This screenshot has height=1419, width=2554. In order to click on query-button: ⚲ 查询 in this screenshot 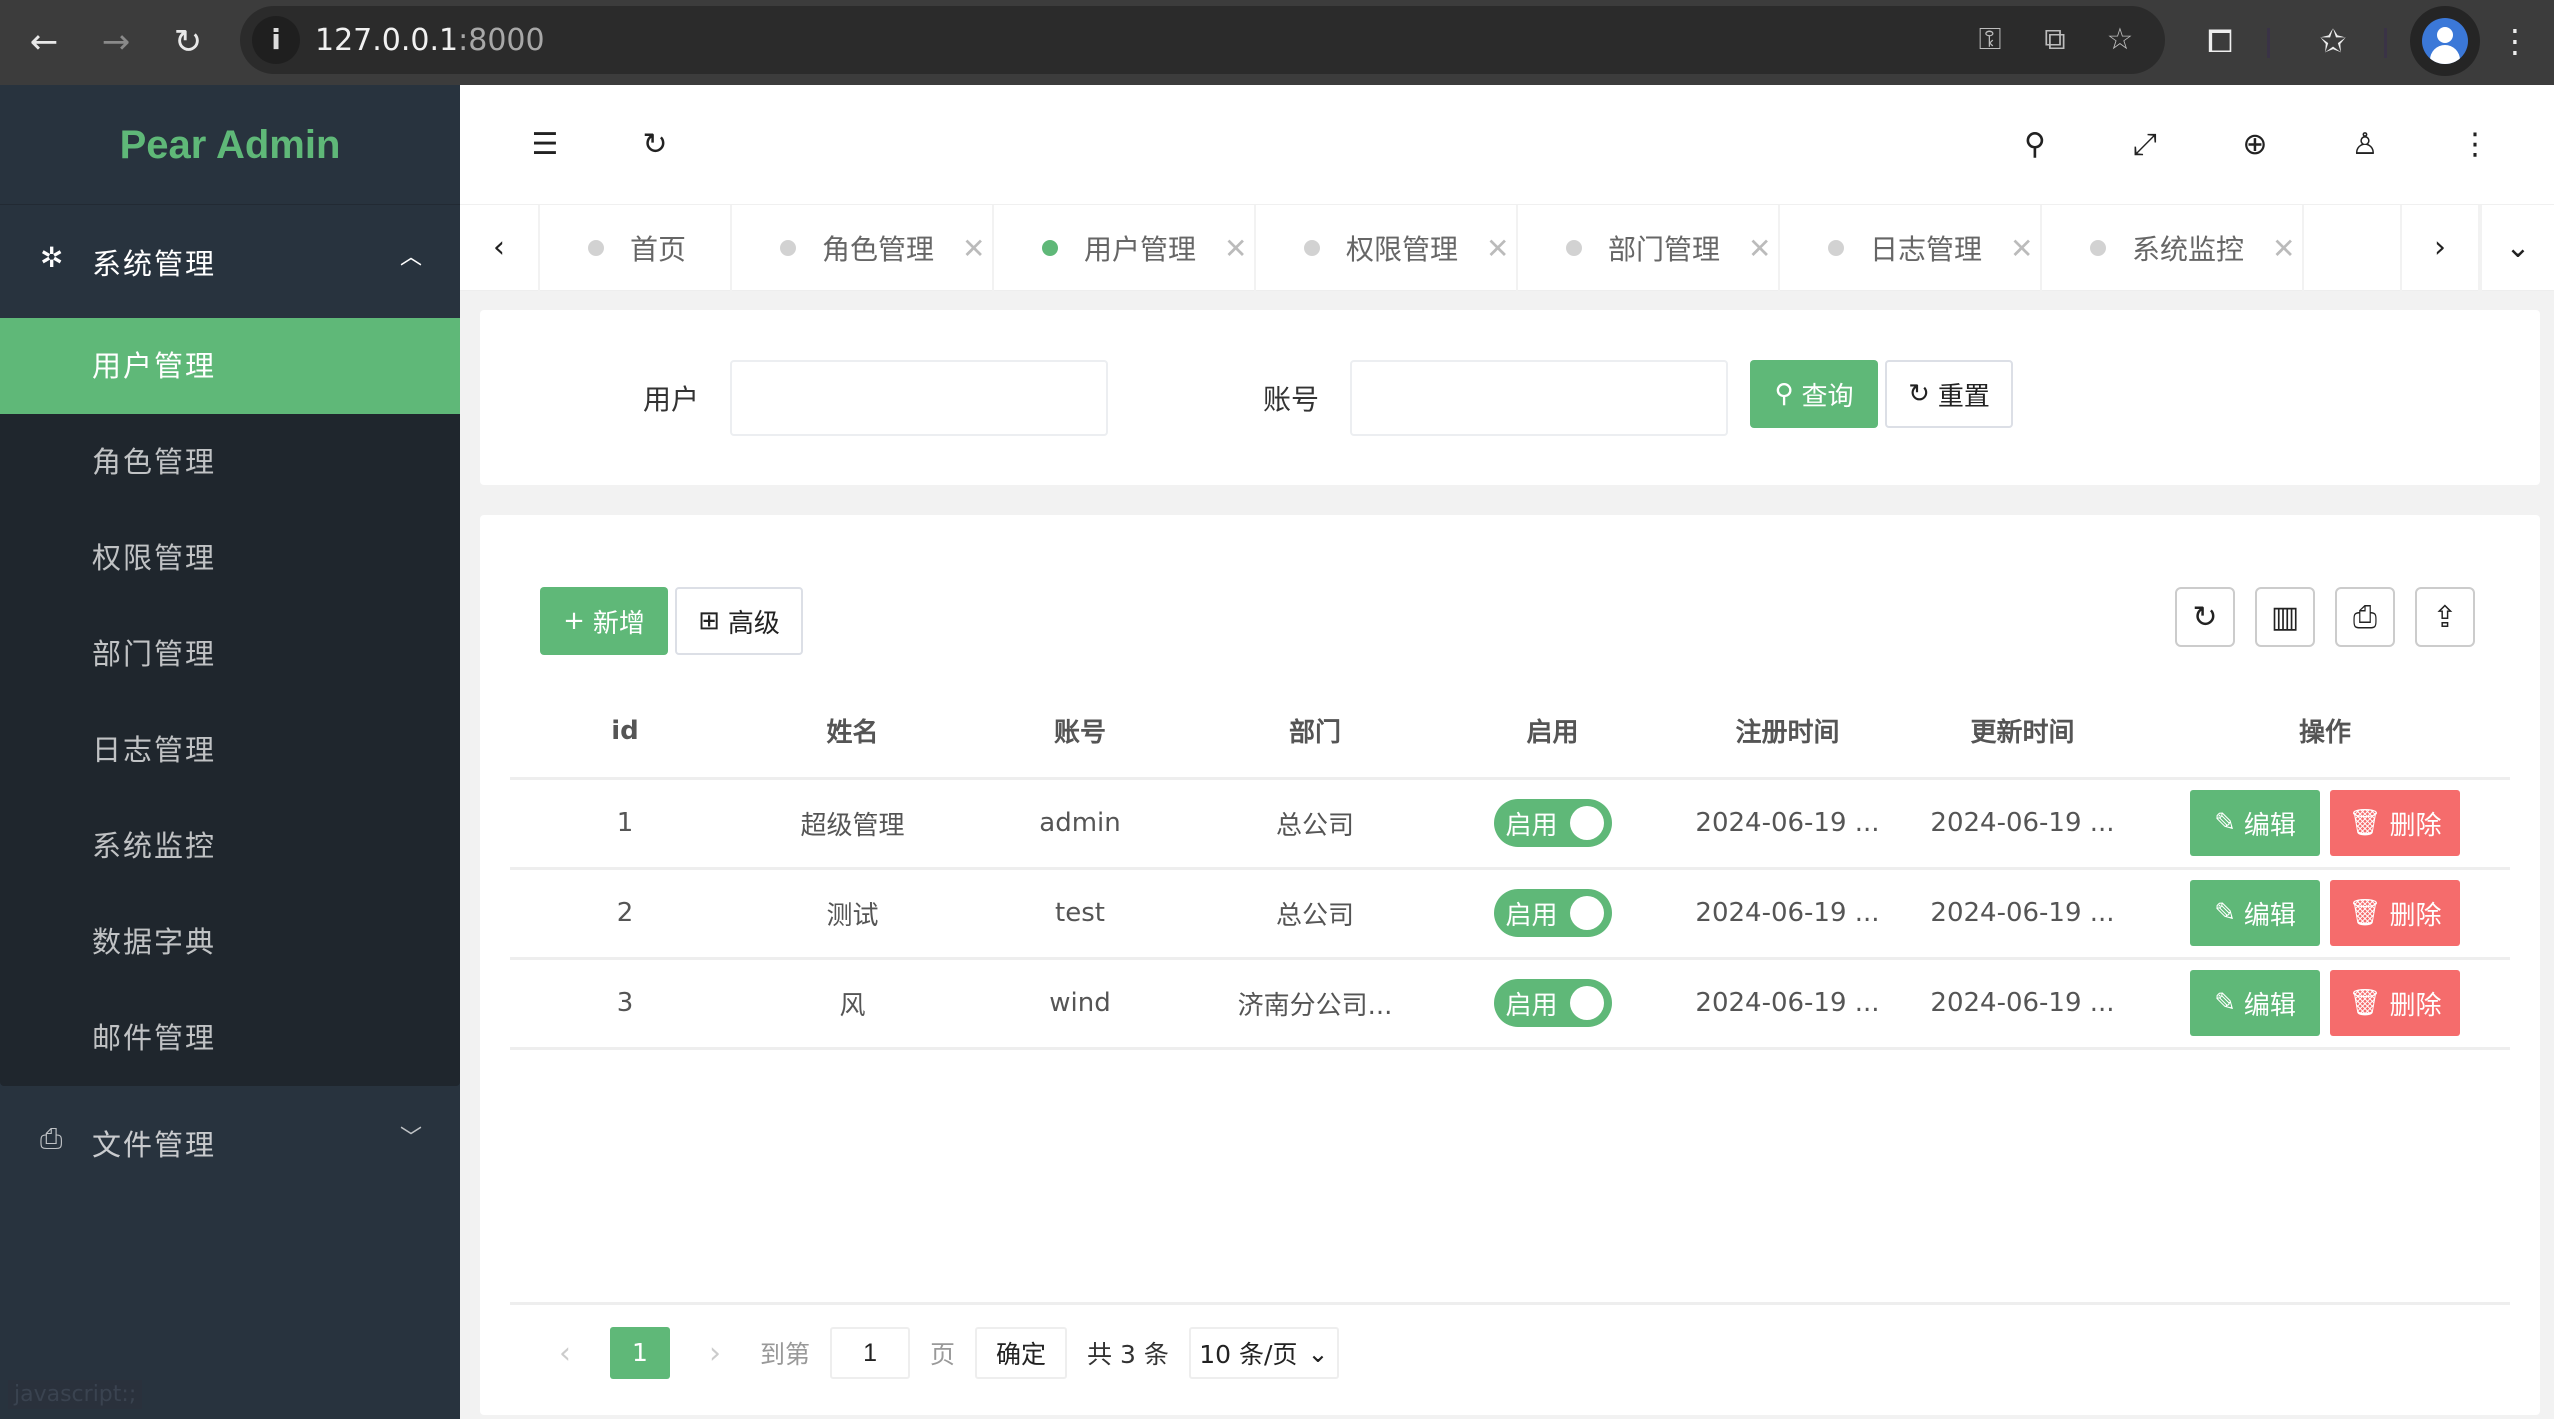, I will do `click(1814, 394)`.